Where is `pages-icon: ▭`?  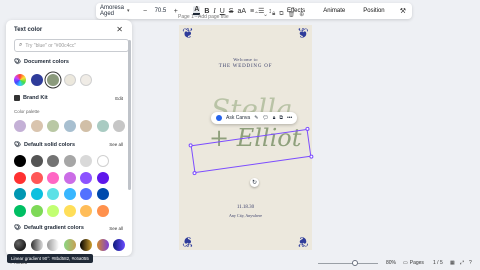
pages-icon: ▭ is located at coordinates (405, 263).